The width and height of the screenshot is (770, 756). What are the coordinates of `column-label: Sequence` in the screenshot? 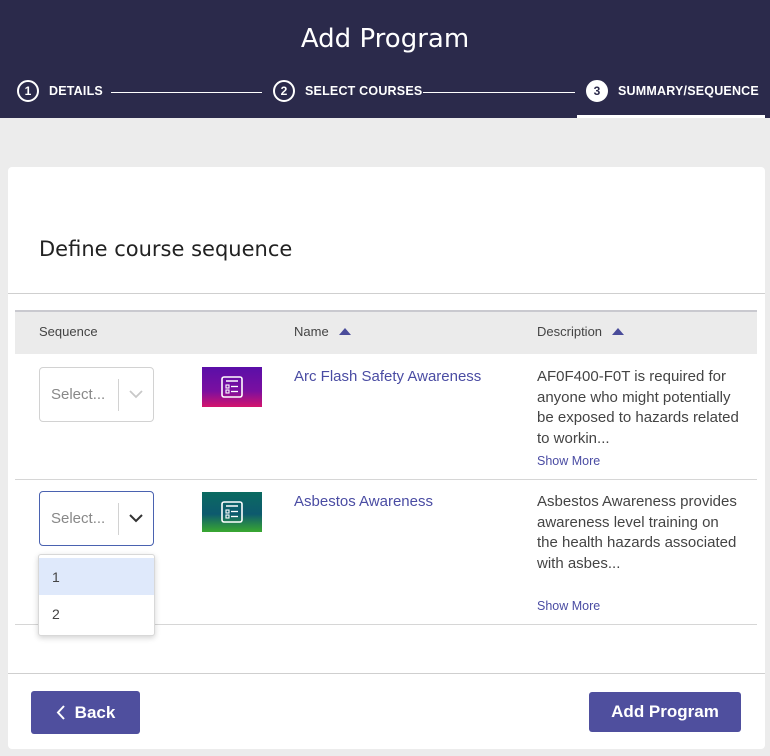 It's located at (68, 331).